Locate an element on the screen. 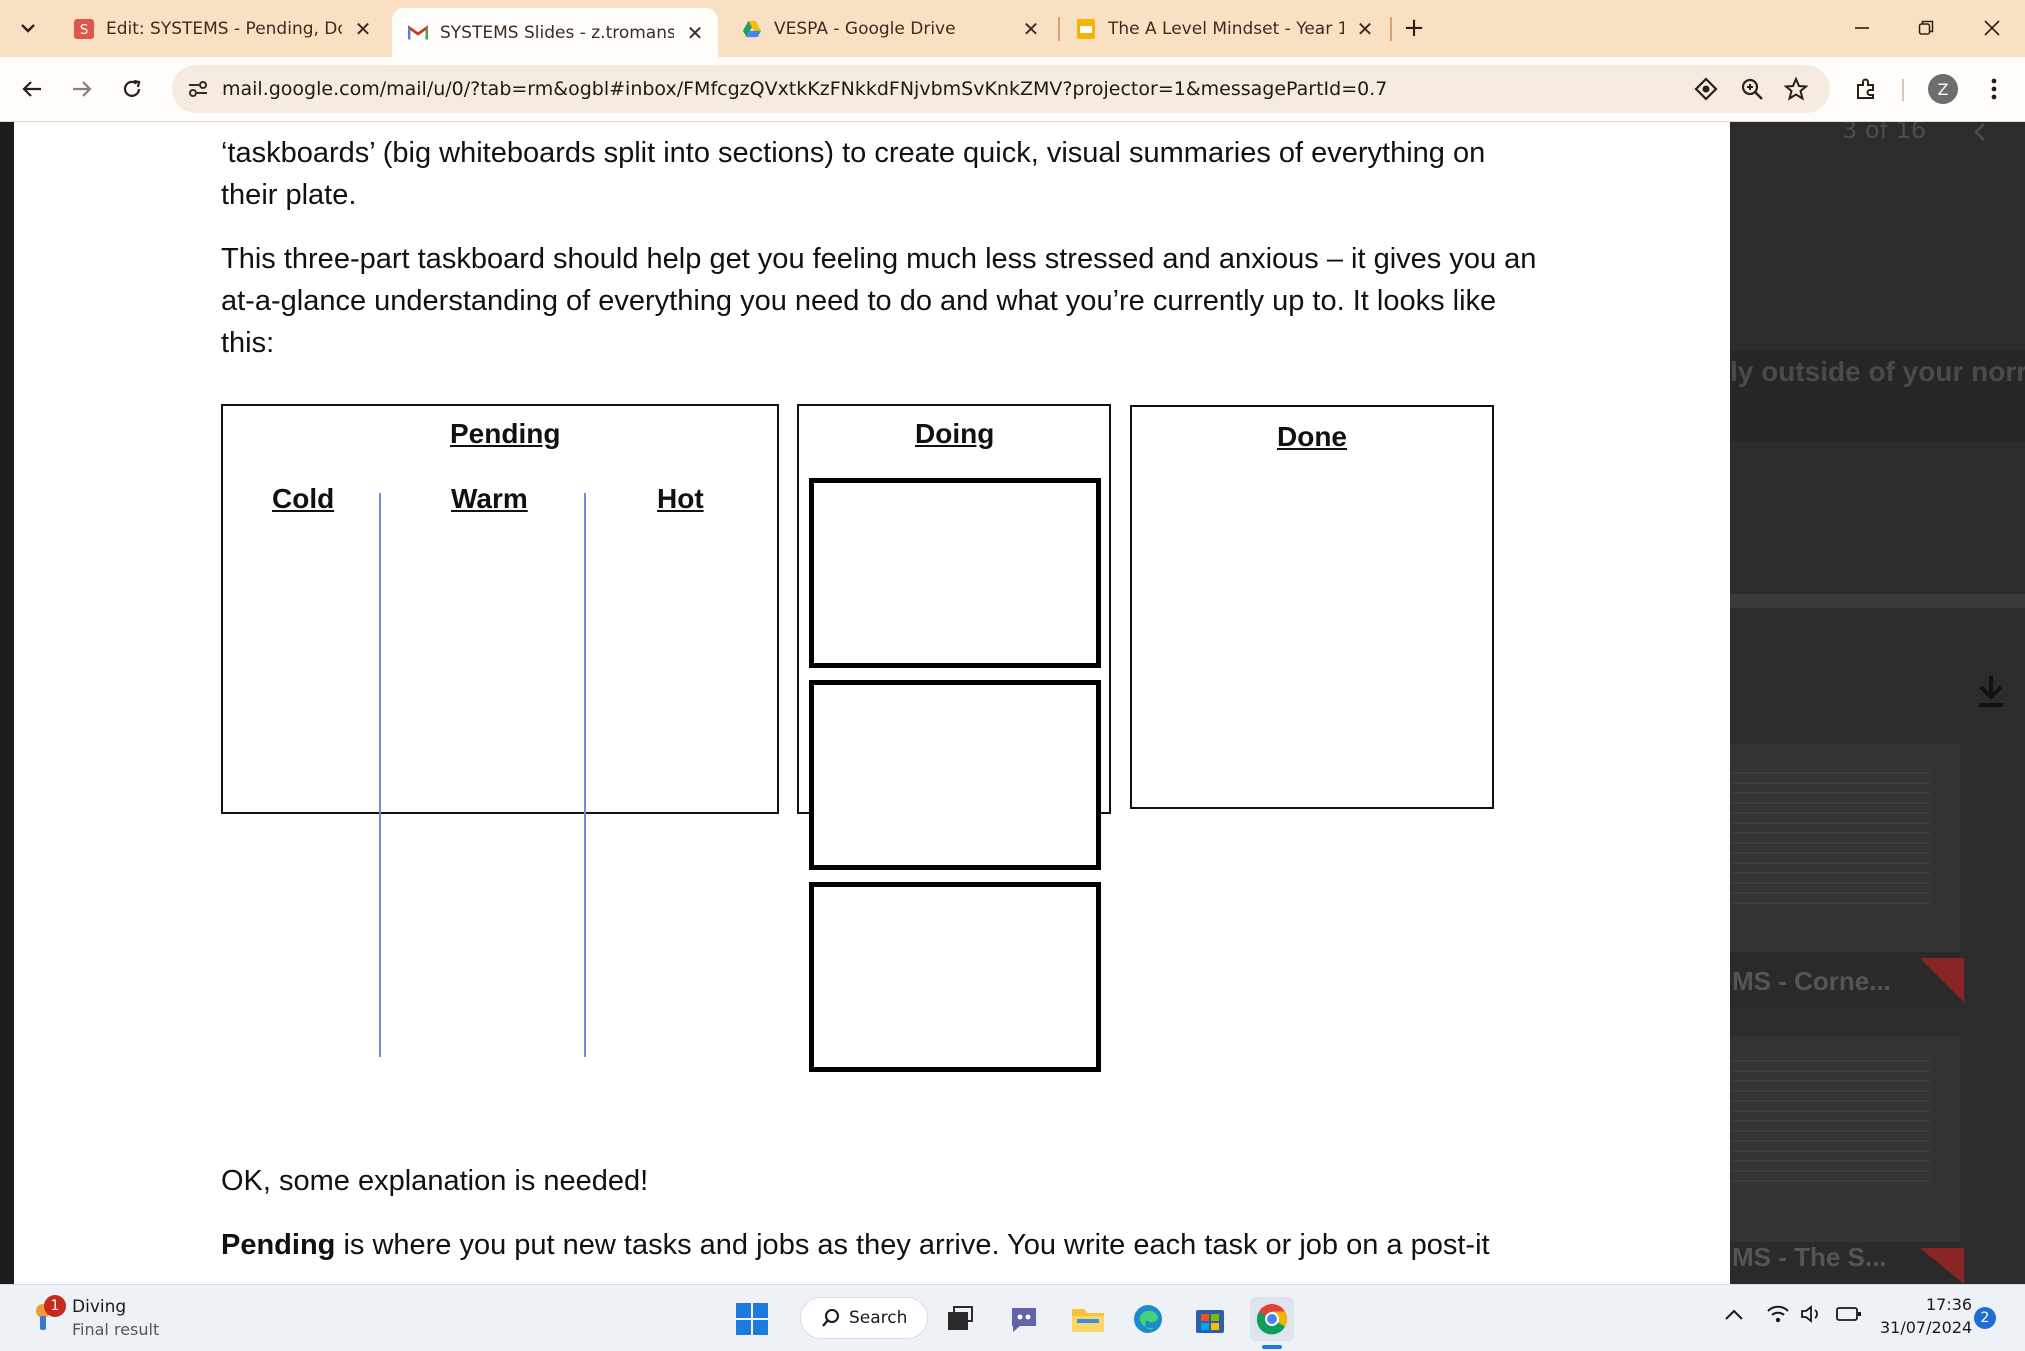 The image size is (2025, 1351). back-arrow-icon is located at coordinates (32, 89).